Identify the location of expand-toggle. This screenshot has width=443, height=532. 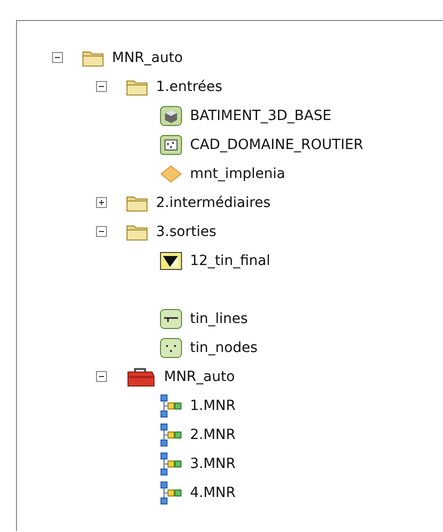
(101, 202).